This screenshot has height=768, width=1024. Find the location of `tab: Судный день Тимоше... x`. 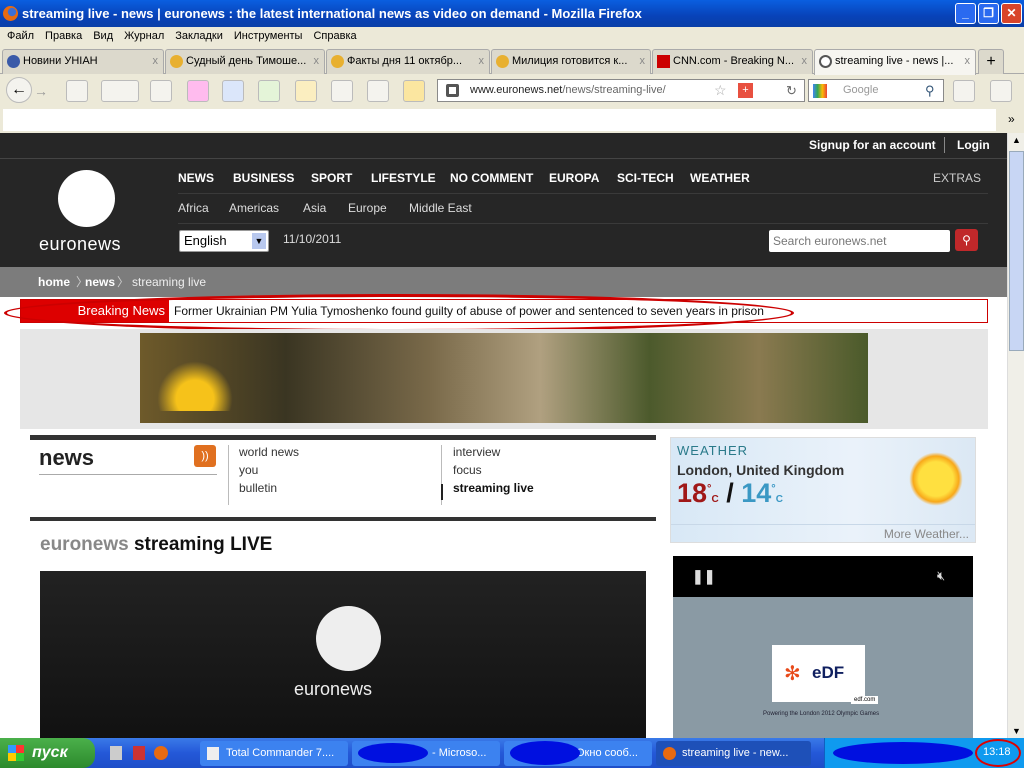

tab: Судный день Тимоше... x is located at coordinates (245, 61).